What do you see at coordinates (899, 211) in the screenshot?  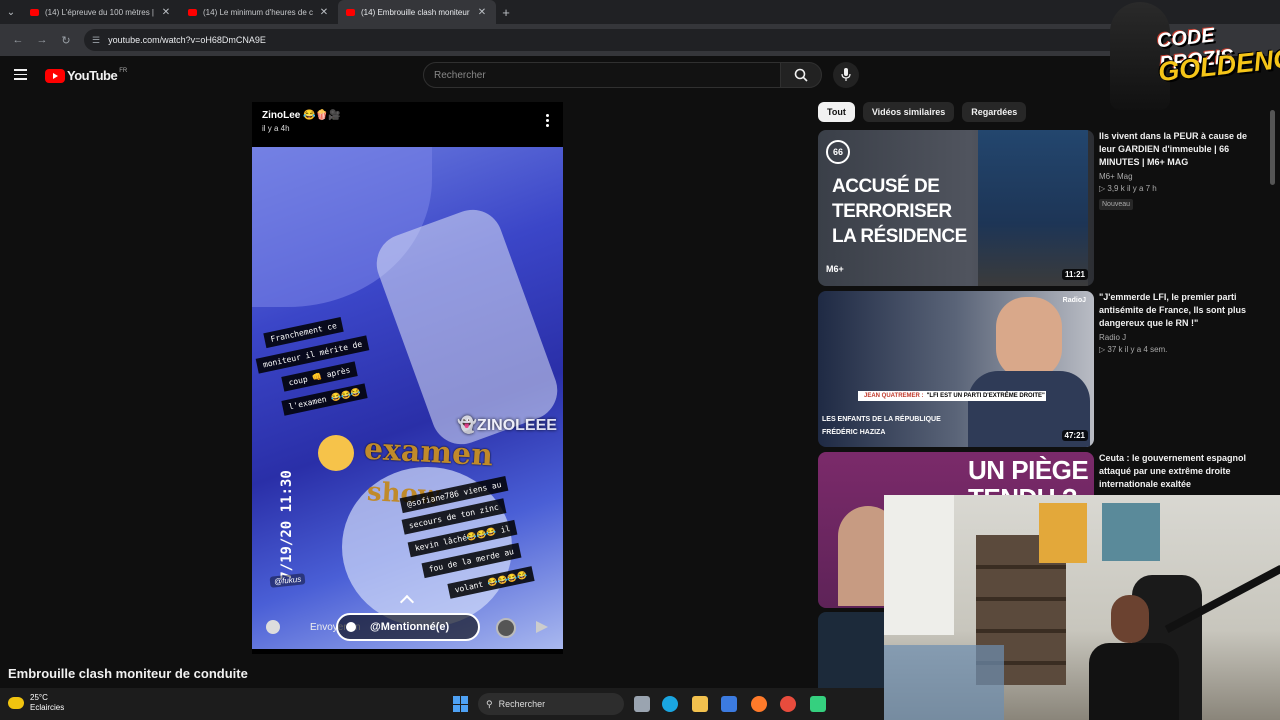 I see `thumbnail-headline: ACCUSÉ DE TERRORISER LA RÉSIDENCE` at bounding box center [899, 211].